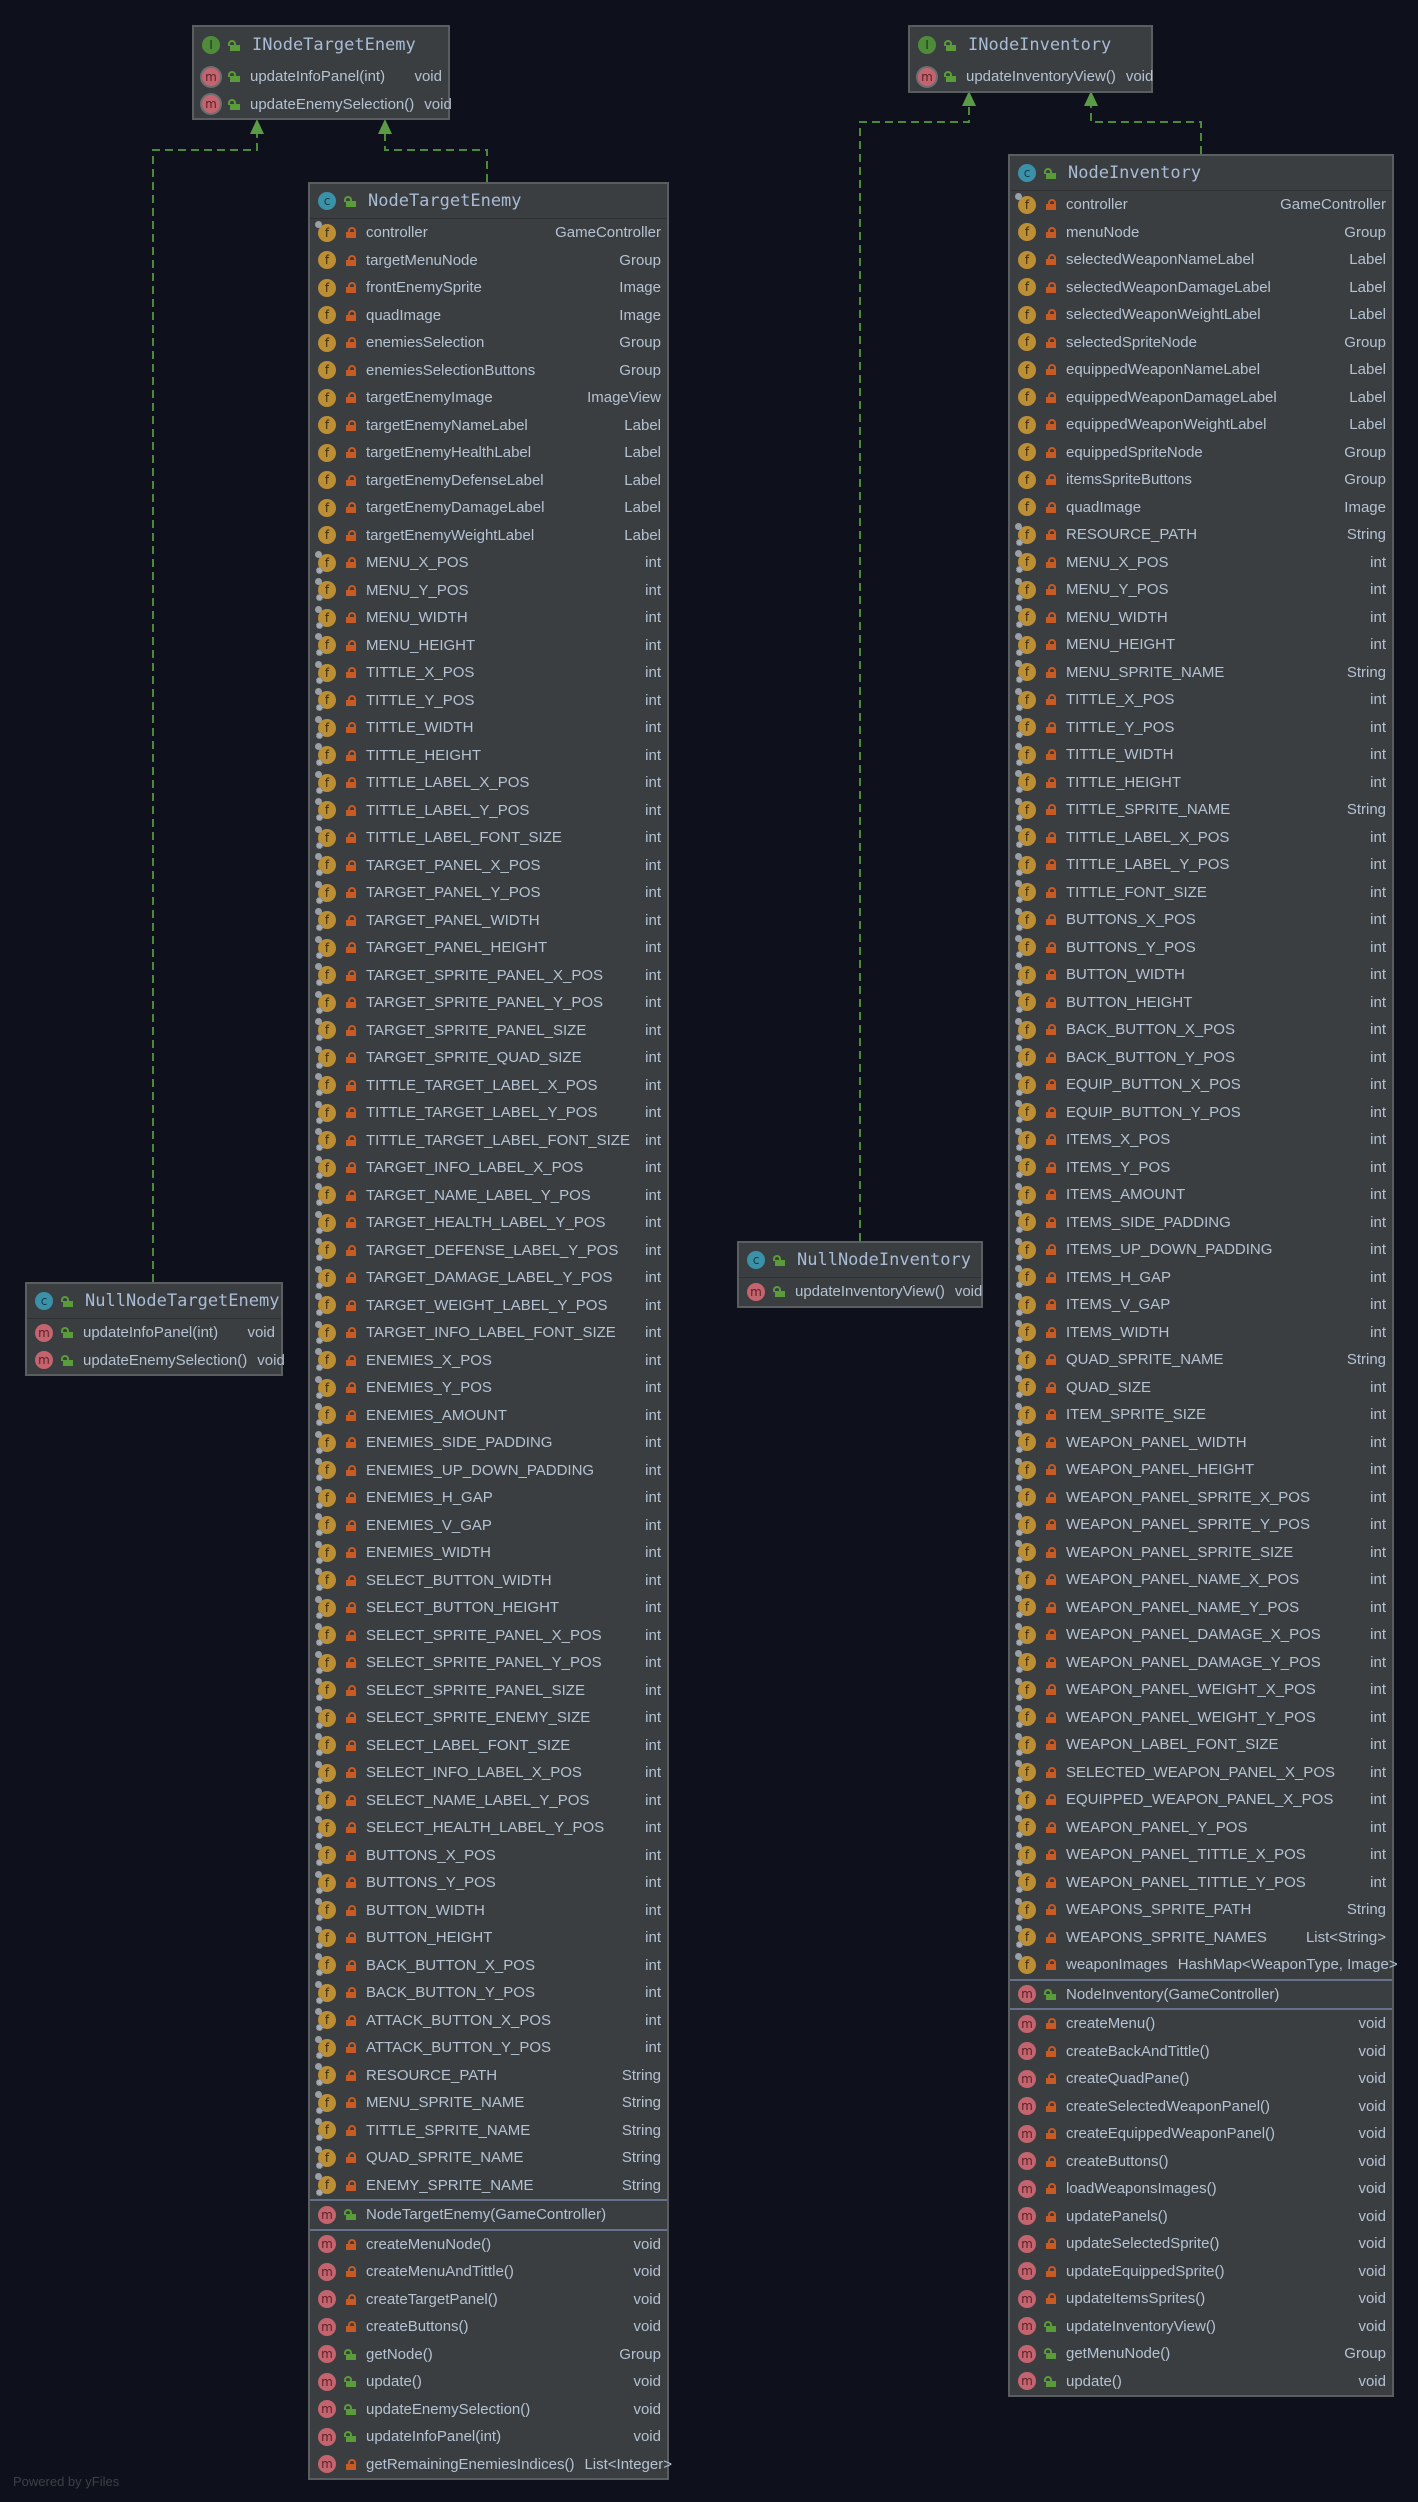 This screenshot has width=1418, height=2502. Describe the element at coordinates (1201, 618) in the screenshot. I see `field-row: f MENU_WIDTH int` at that location.